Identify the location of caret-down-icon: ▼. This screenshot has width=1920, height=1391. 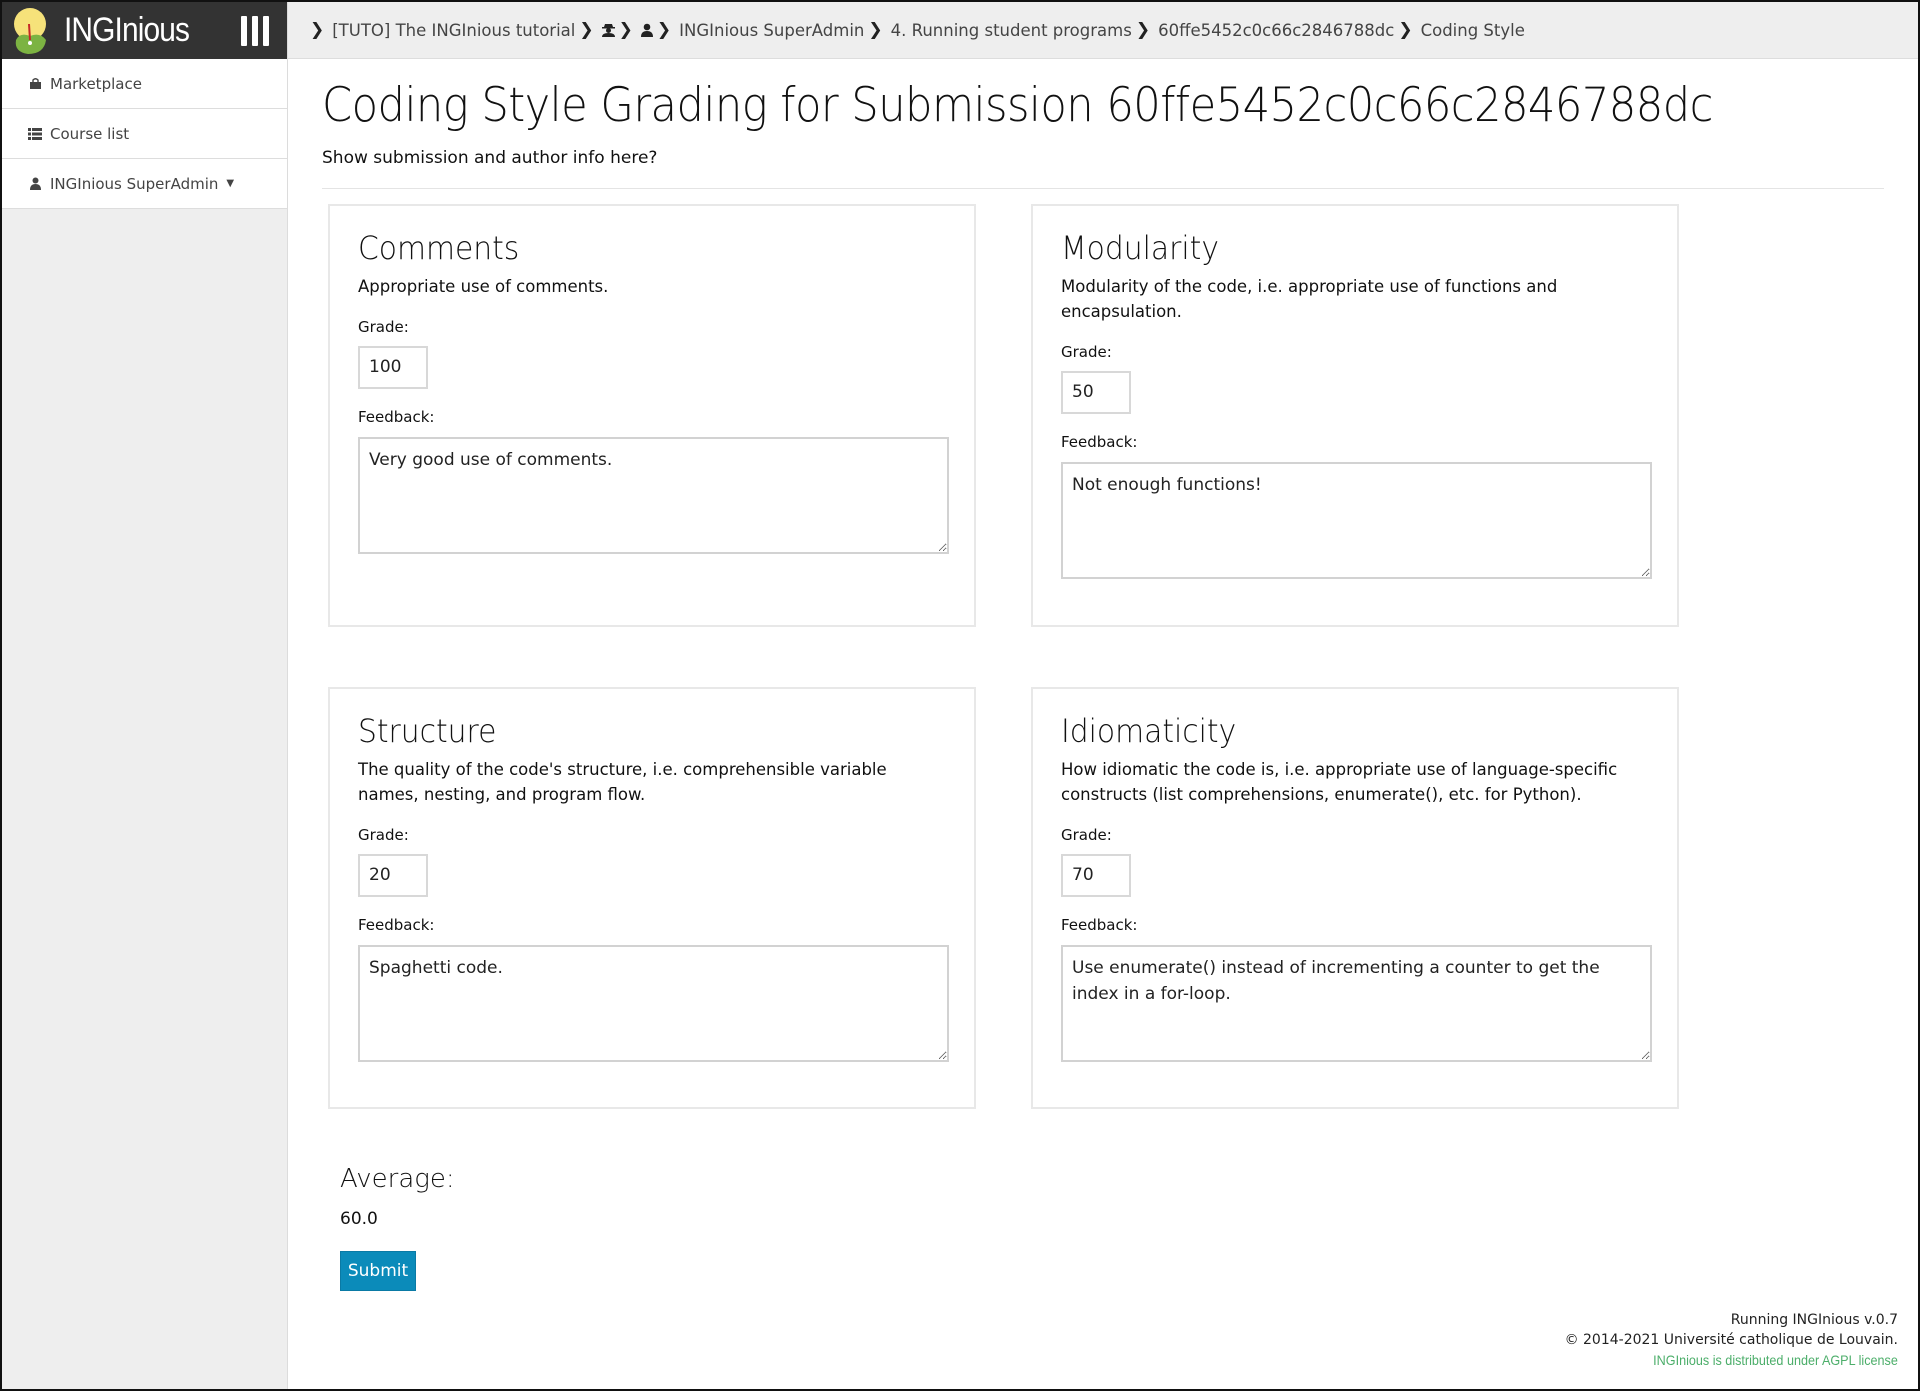
(230, 183).